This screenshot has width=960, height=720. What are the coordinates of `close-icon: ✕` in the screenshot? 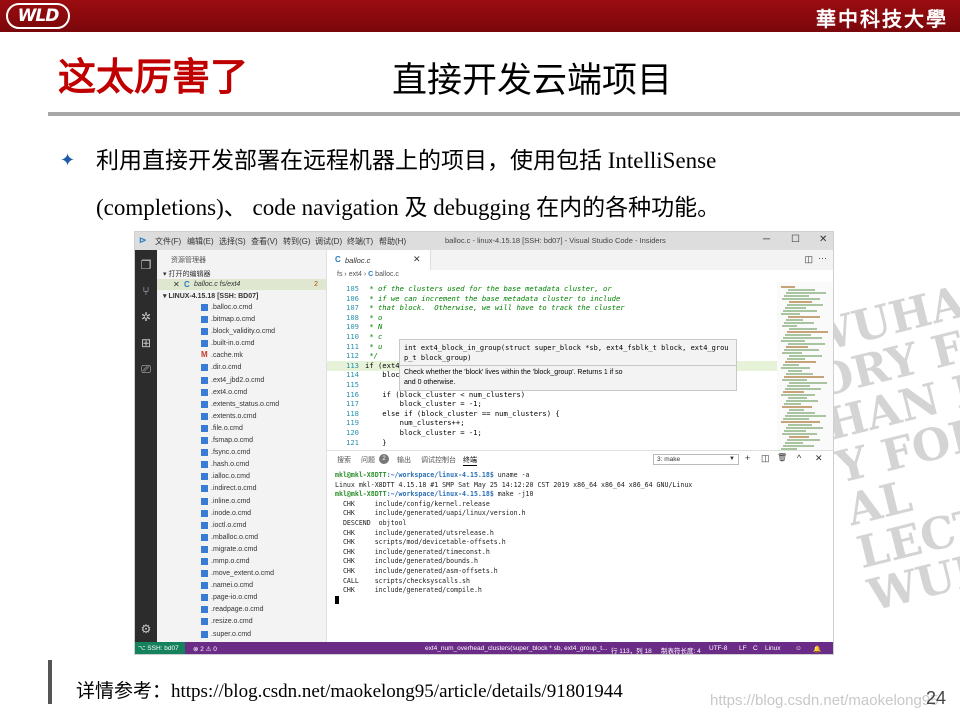 It's located at (176, 284).